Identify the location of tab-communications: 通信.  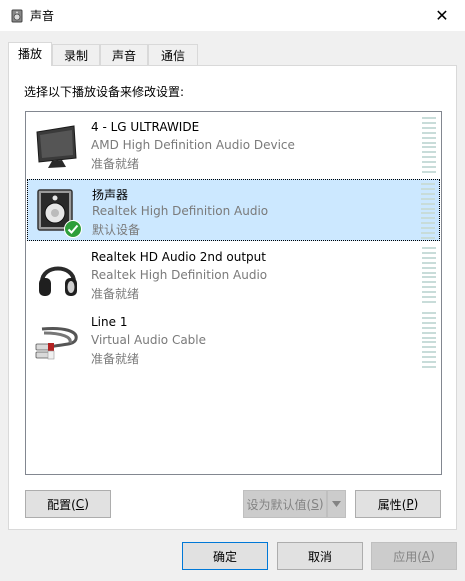
(173, 54).